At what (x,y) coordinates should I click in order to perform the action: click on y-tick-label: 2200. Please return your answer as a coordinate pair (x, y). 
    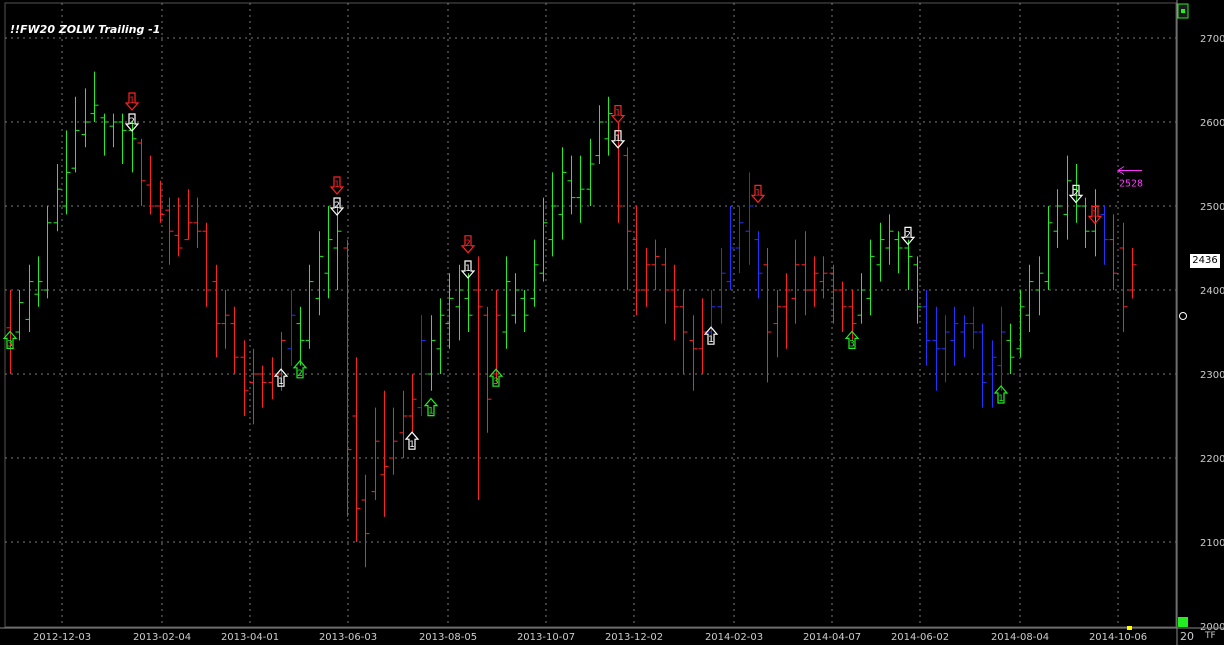
    Looking at the image, I should click on (1212, 459).